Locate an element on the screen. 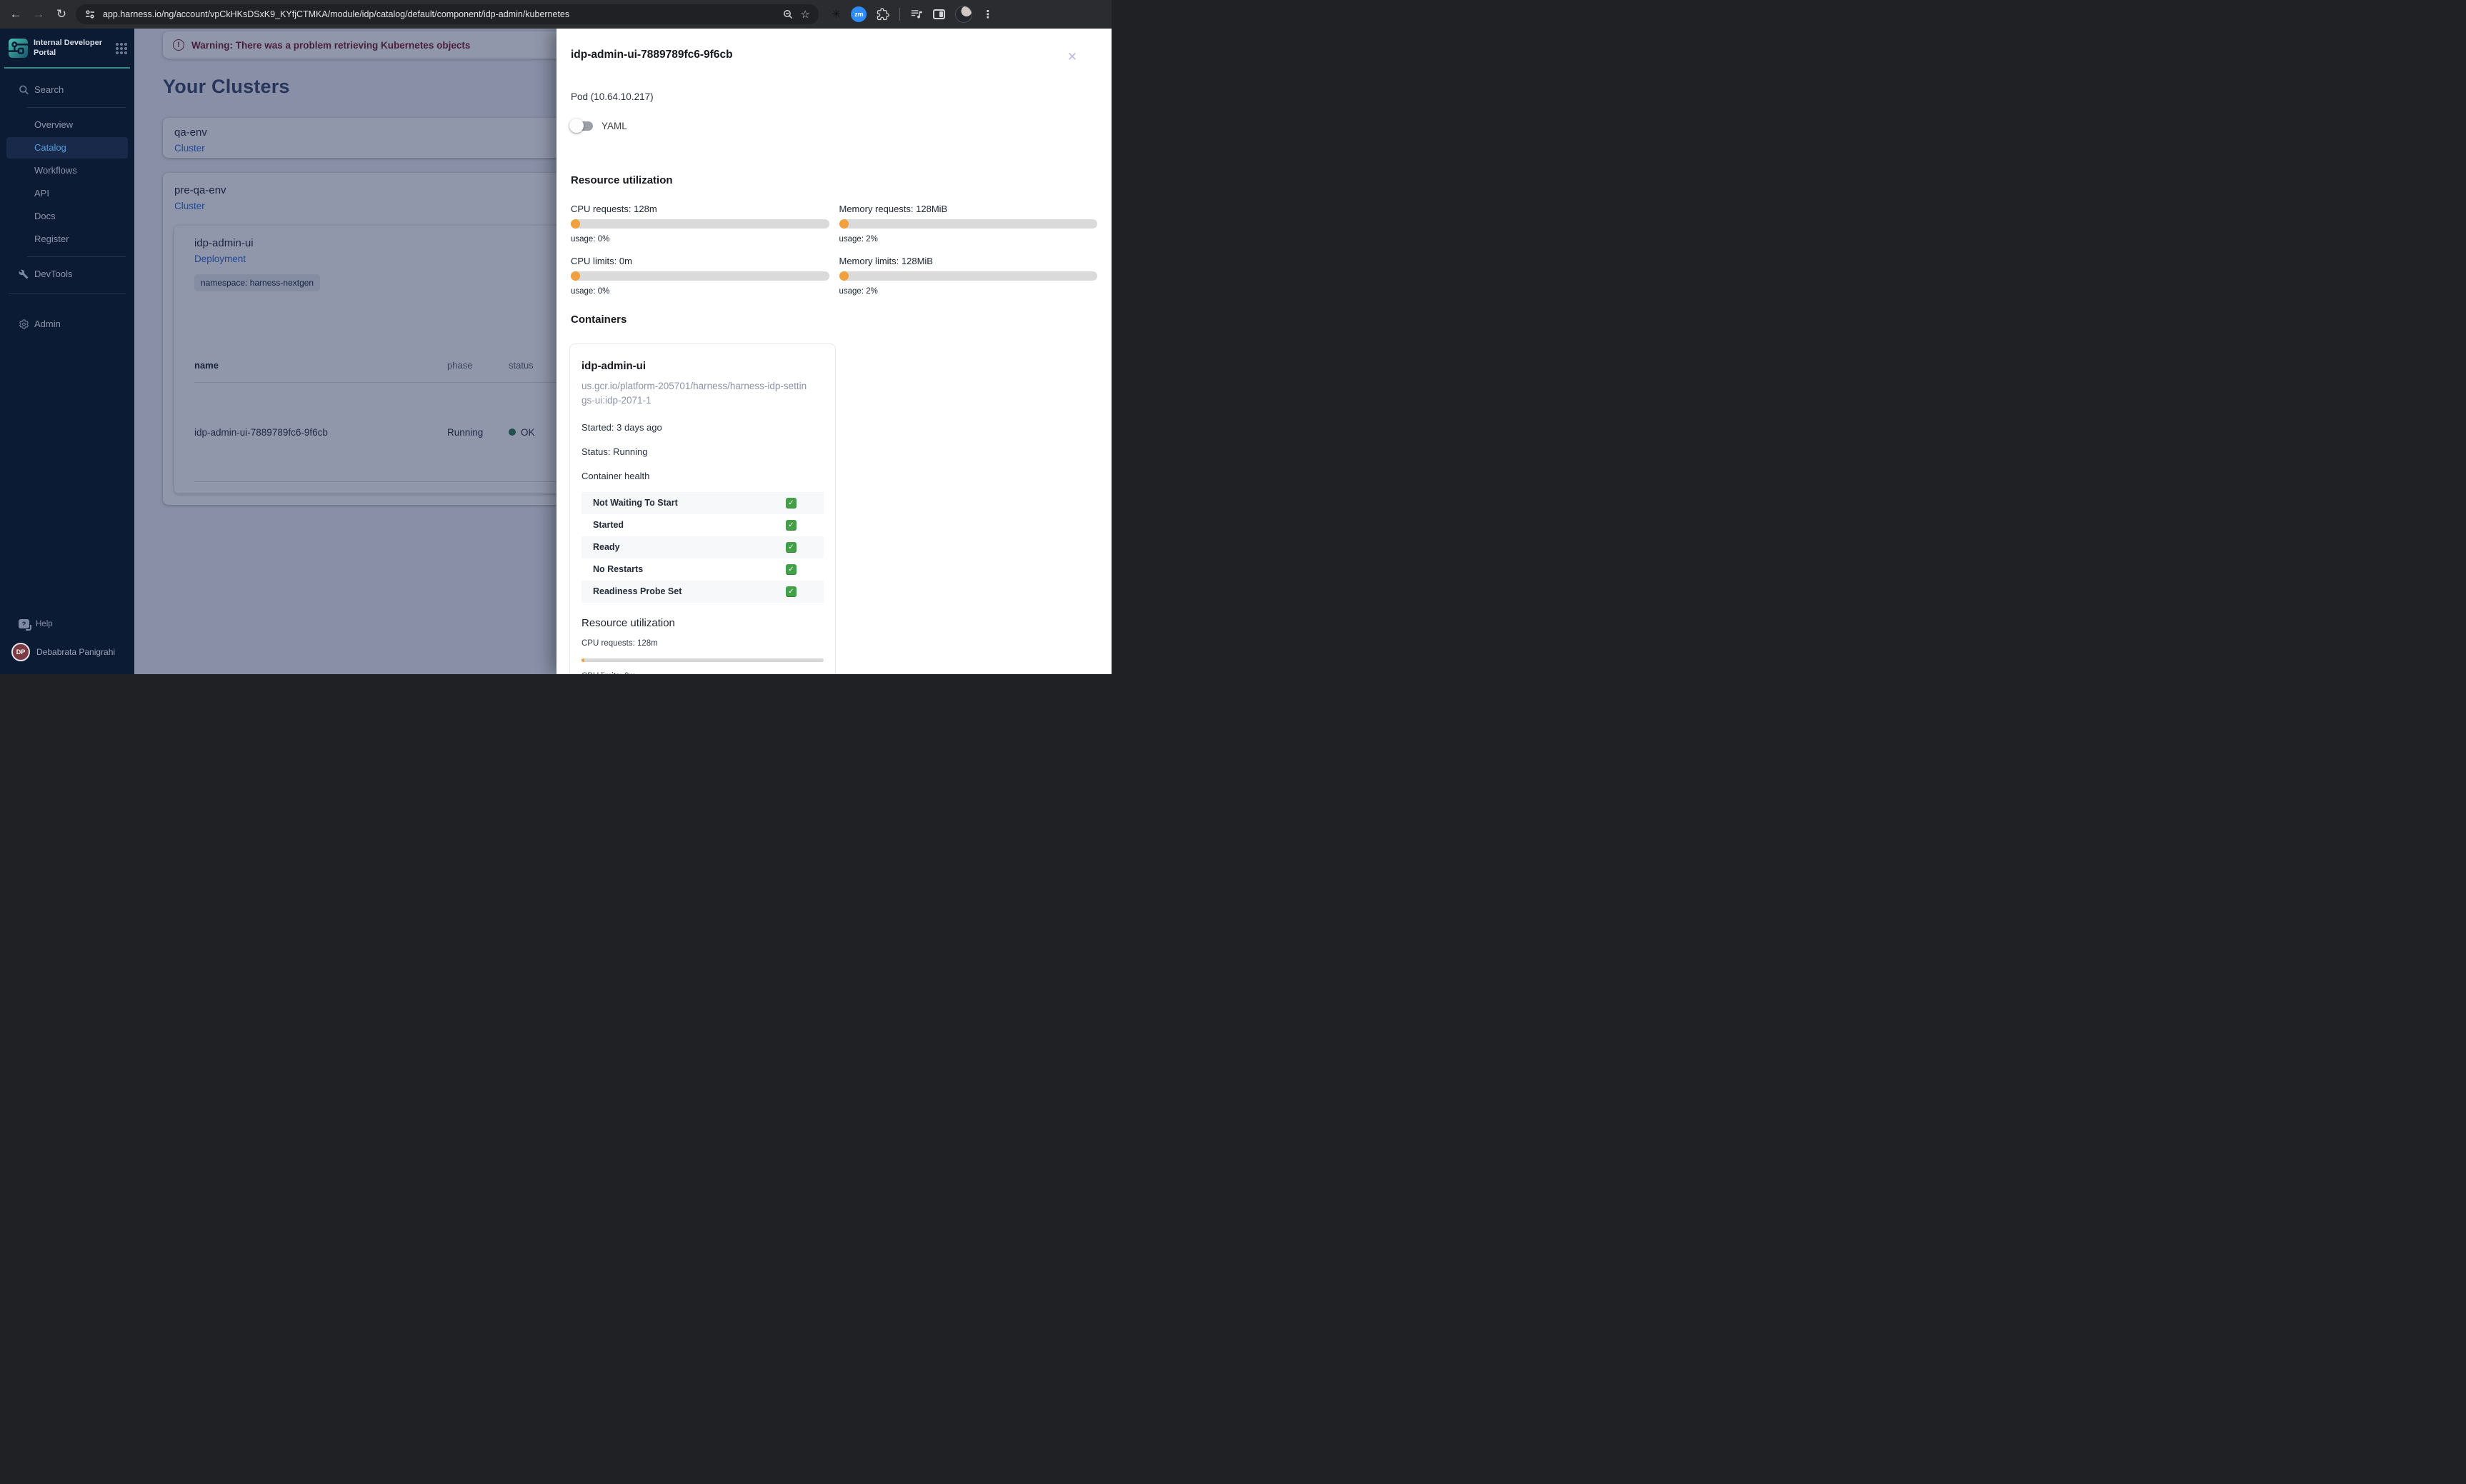  sidebar-item-label: Admin is located at coordinates (47, 324).